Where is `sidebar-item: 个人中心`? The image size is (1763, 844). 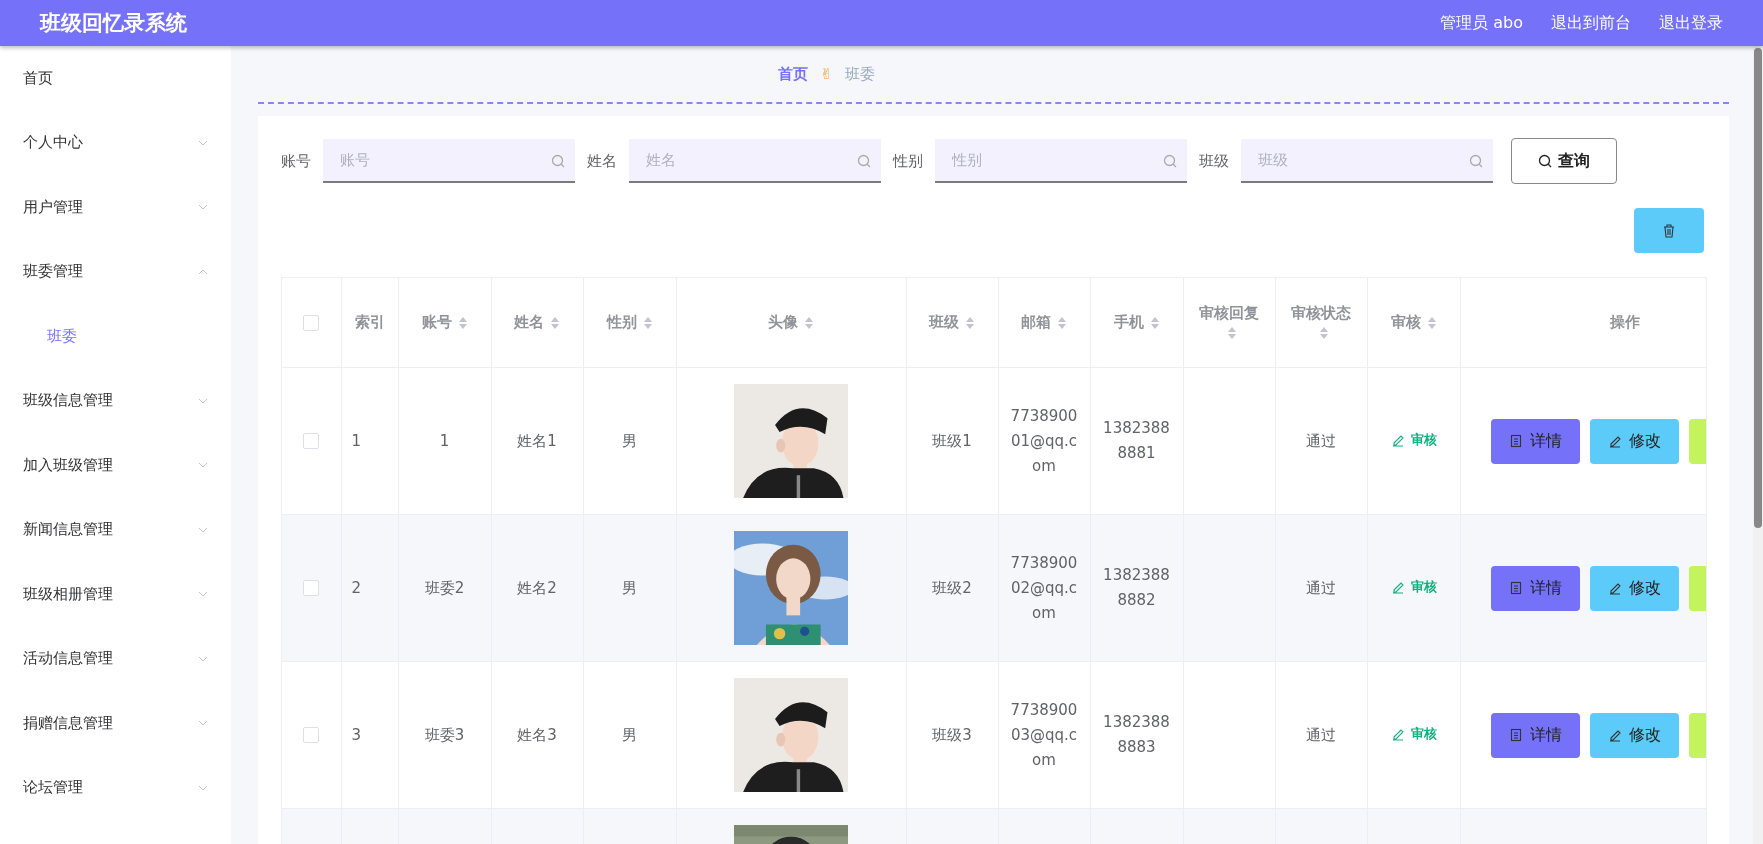 sidebar-item: 个人中心 is located at coordinates (115, 142).